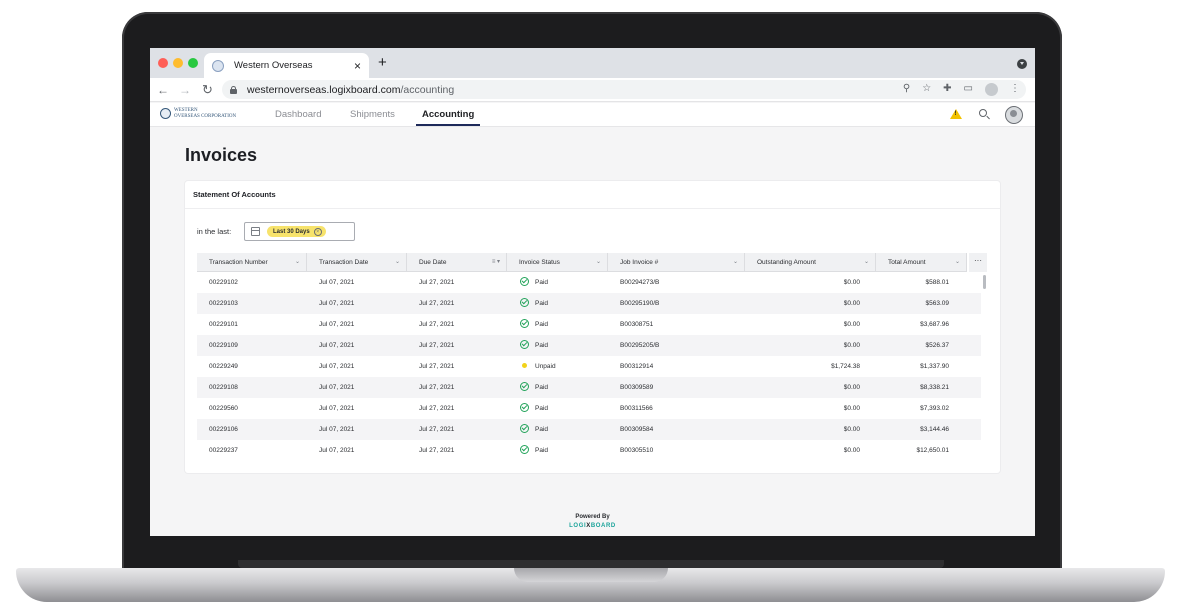 This screenshot has width=1181, height=610. What do you see at coordinates (937, 345) in the screenshot?
I see `cell-total: $526.37` at bounding box center [937, 345].